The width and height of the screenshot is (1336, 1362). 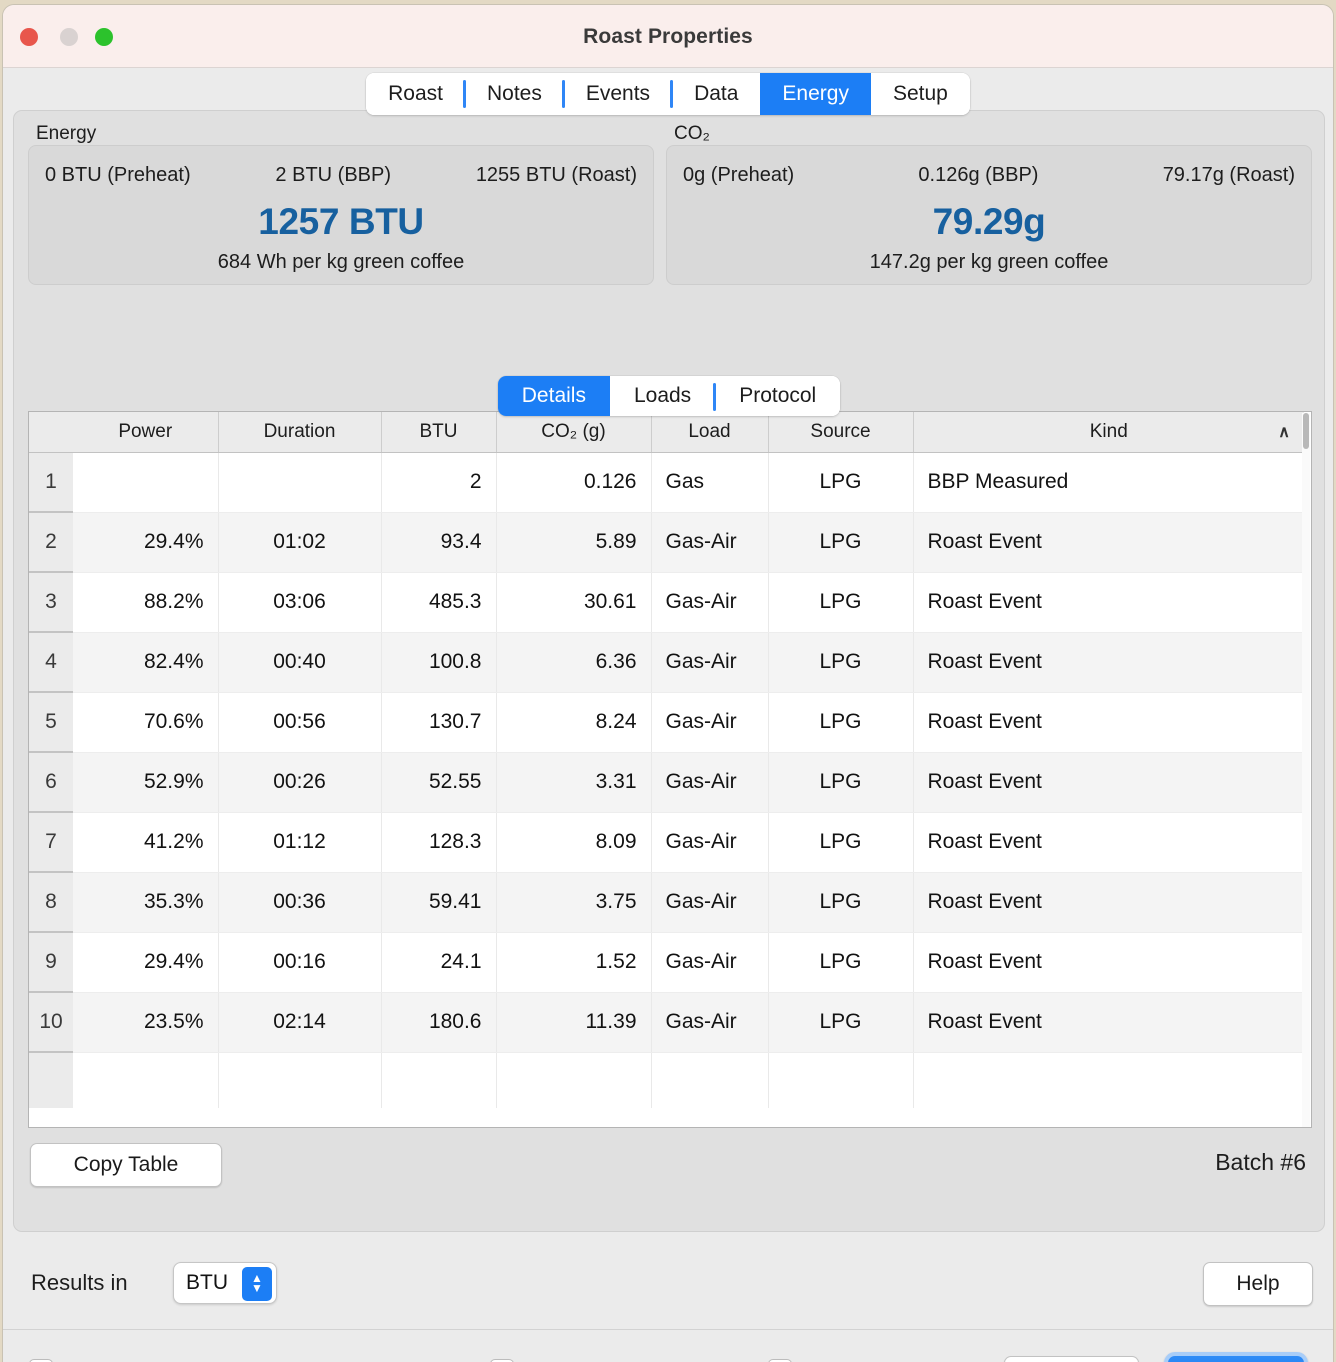 What do you see at coordinates (574, 542) in the screenshot?
I see `cell-co2: 5.89` at bounding box center [574, 542].